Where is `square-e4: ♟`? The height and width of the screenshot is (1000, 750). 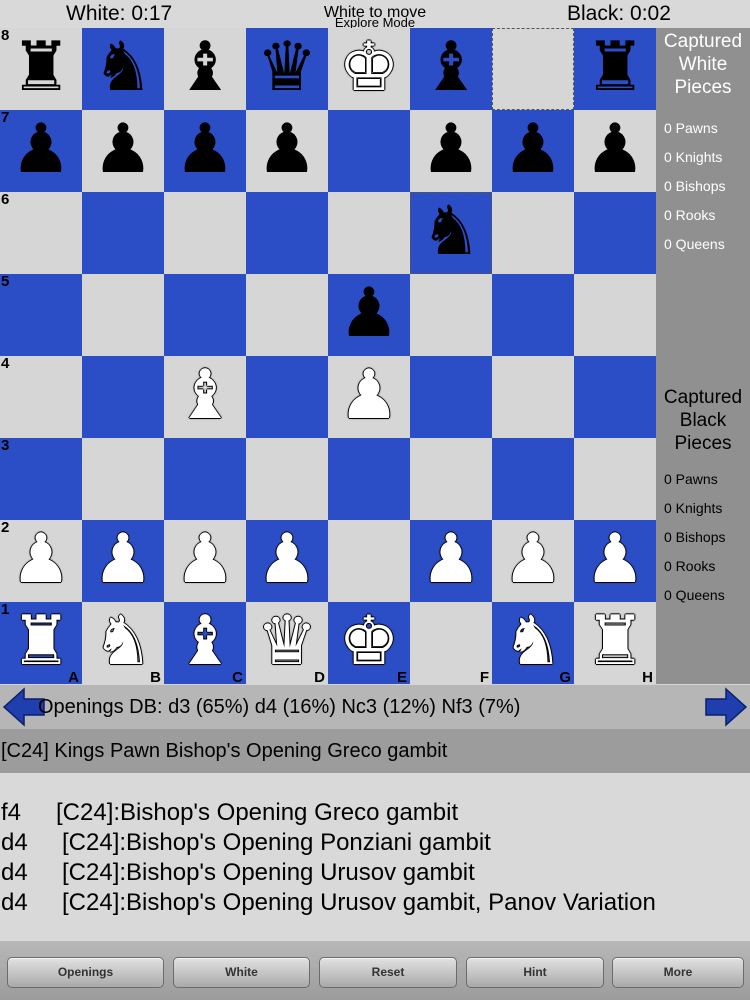 square-e4: ♟ is located at coordinates (369, 397).